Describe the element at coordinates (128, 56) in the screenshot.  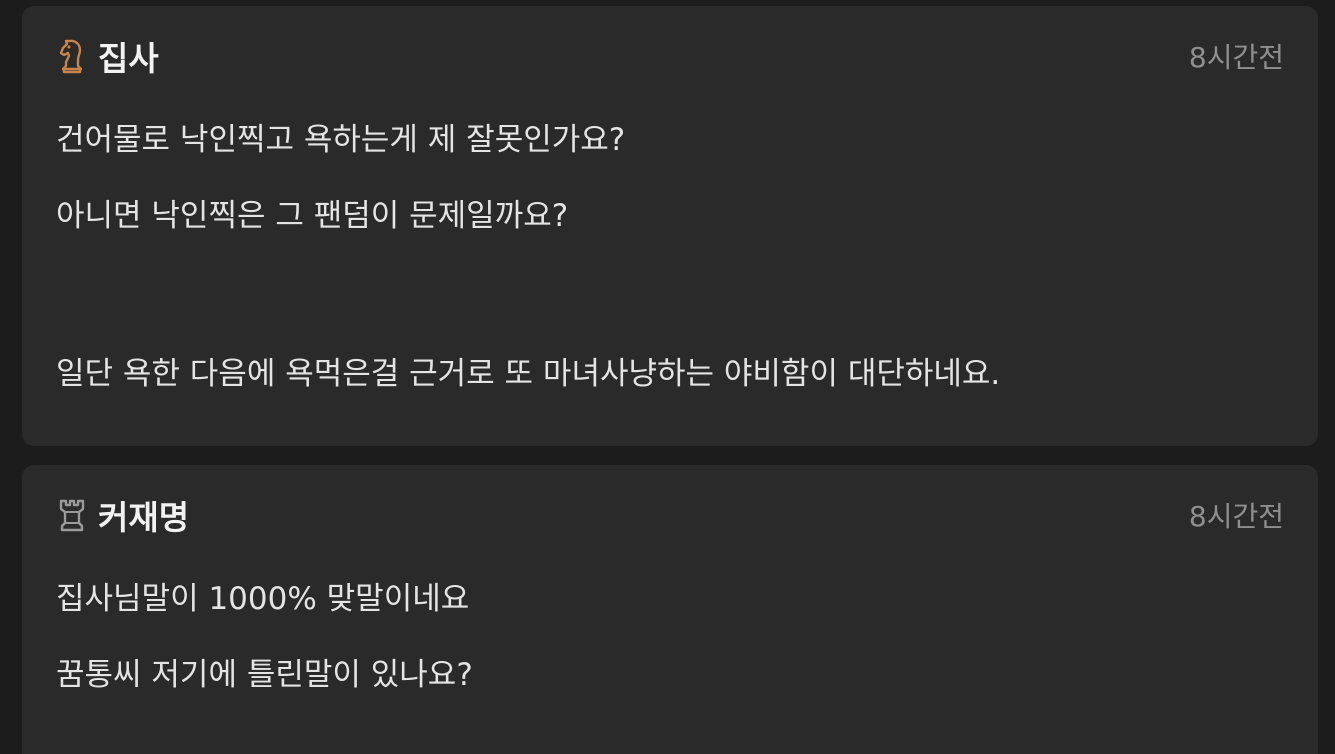
I see `author-name: 집사` at that location.